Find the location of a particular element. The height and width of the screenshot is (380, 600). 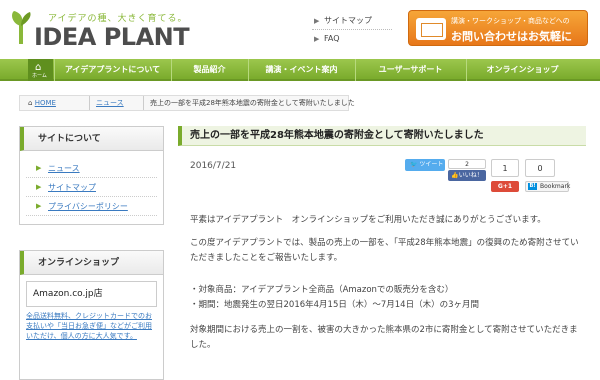

breadcrumb-current: 売上の一部を平成28年熊本地震の寄附金として寄附いたしました is located at coordinates (252, 103).